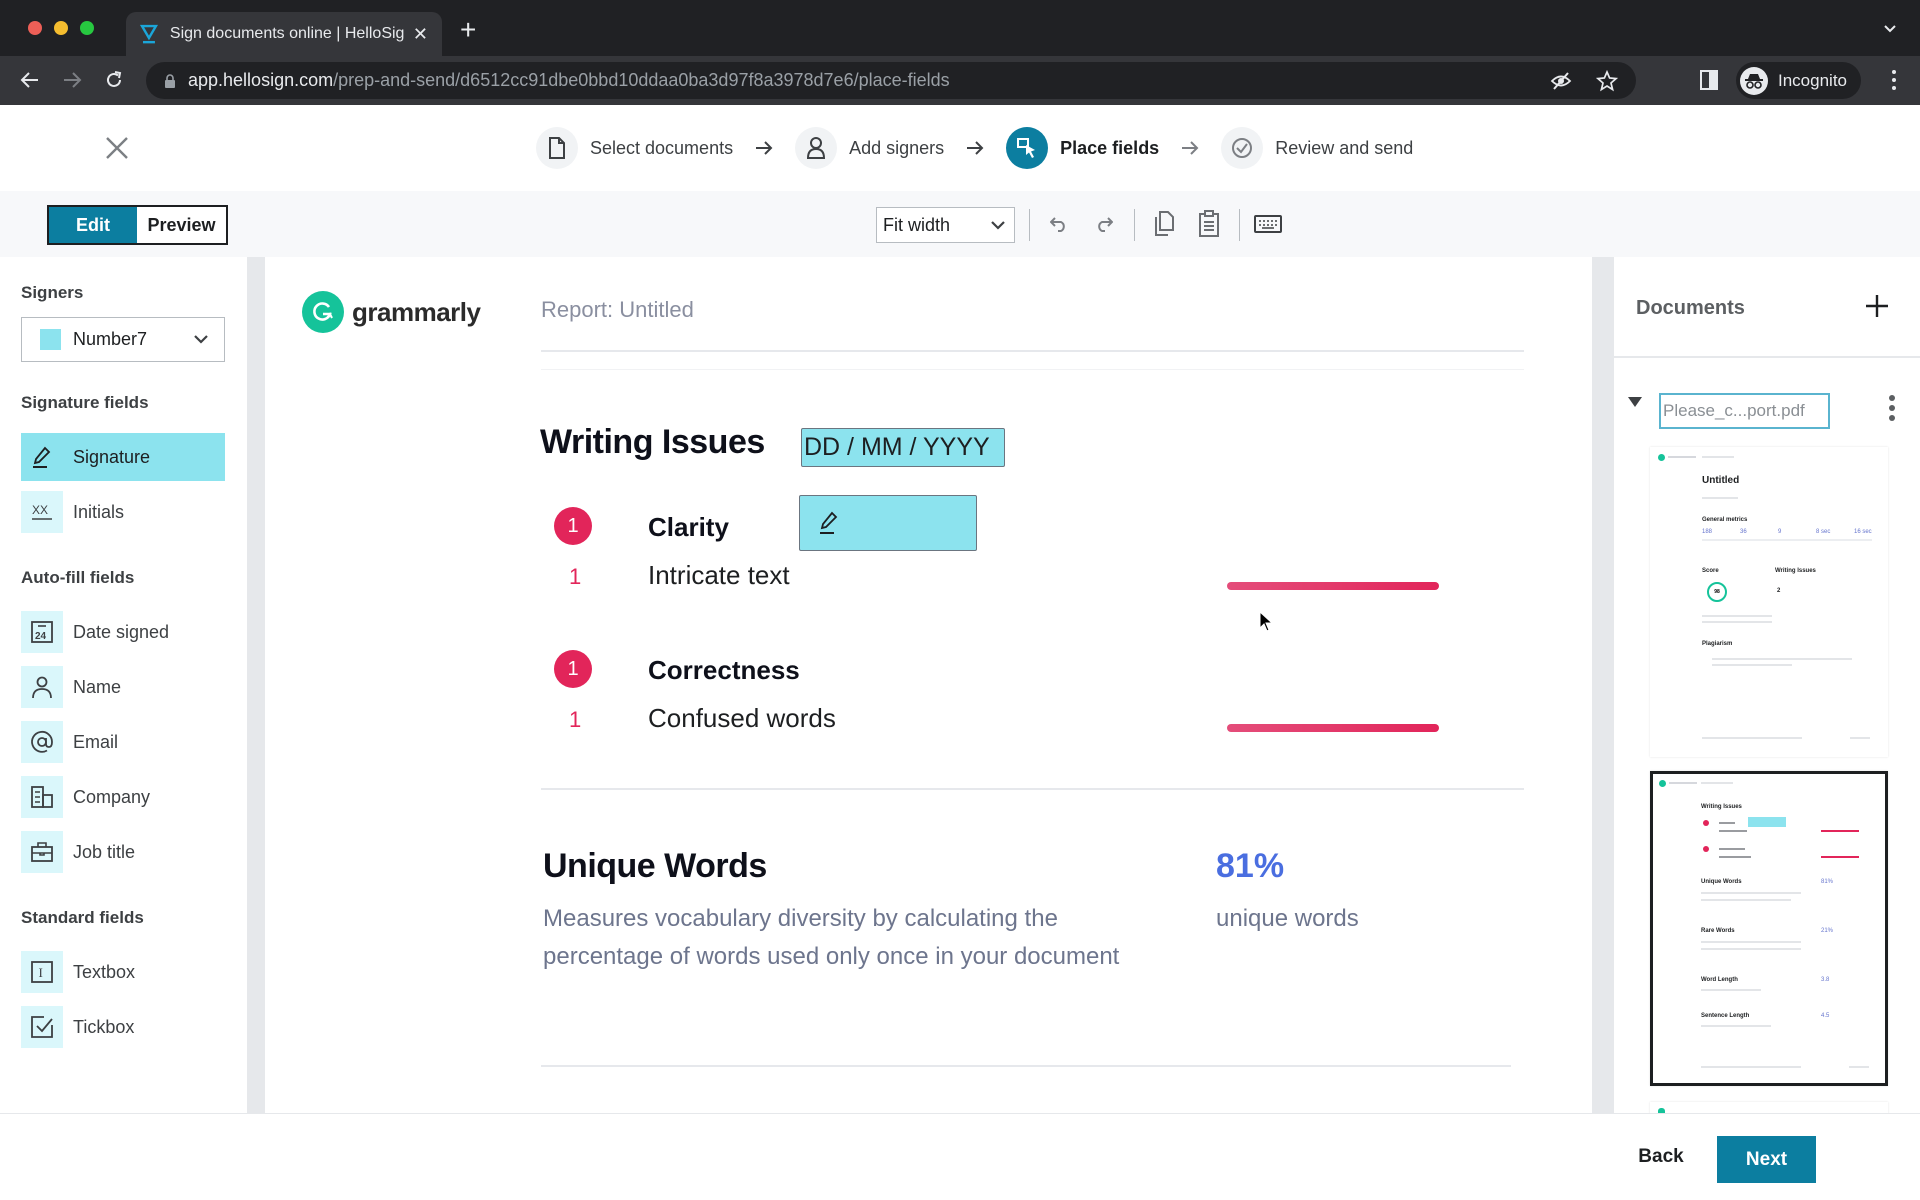  I want to click on field-initials: XX Initials, so click(123, 512).